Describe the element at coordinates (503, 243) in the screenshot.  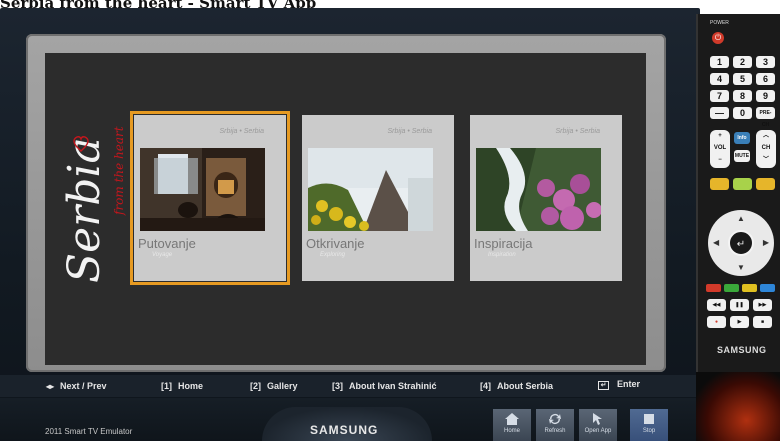
I see `card-title: Inspiracija` at that location.